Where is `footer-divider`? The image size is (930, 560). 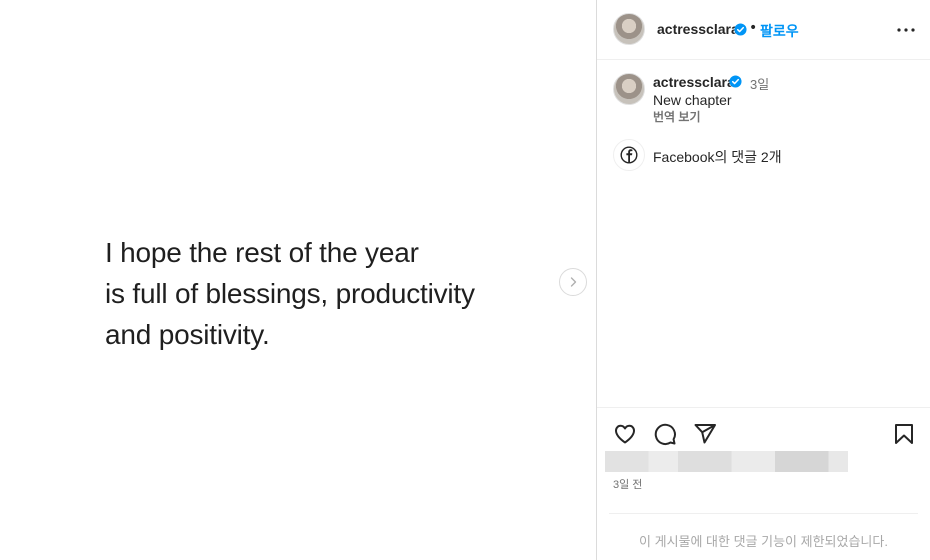 footer-divider is located at coordinates (763, 513).